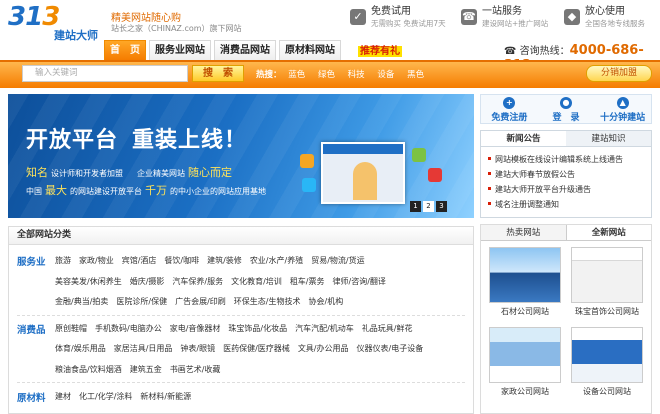 The image size is (660, 414). Describe the element at coordinates (380, 49) in the screenshot. I see `referral-promo: 推荐有礼` at that location.